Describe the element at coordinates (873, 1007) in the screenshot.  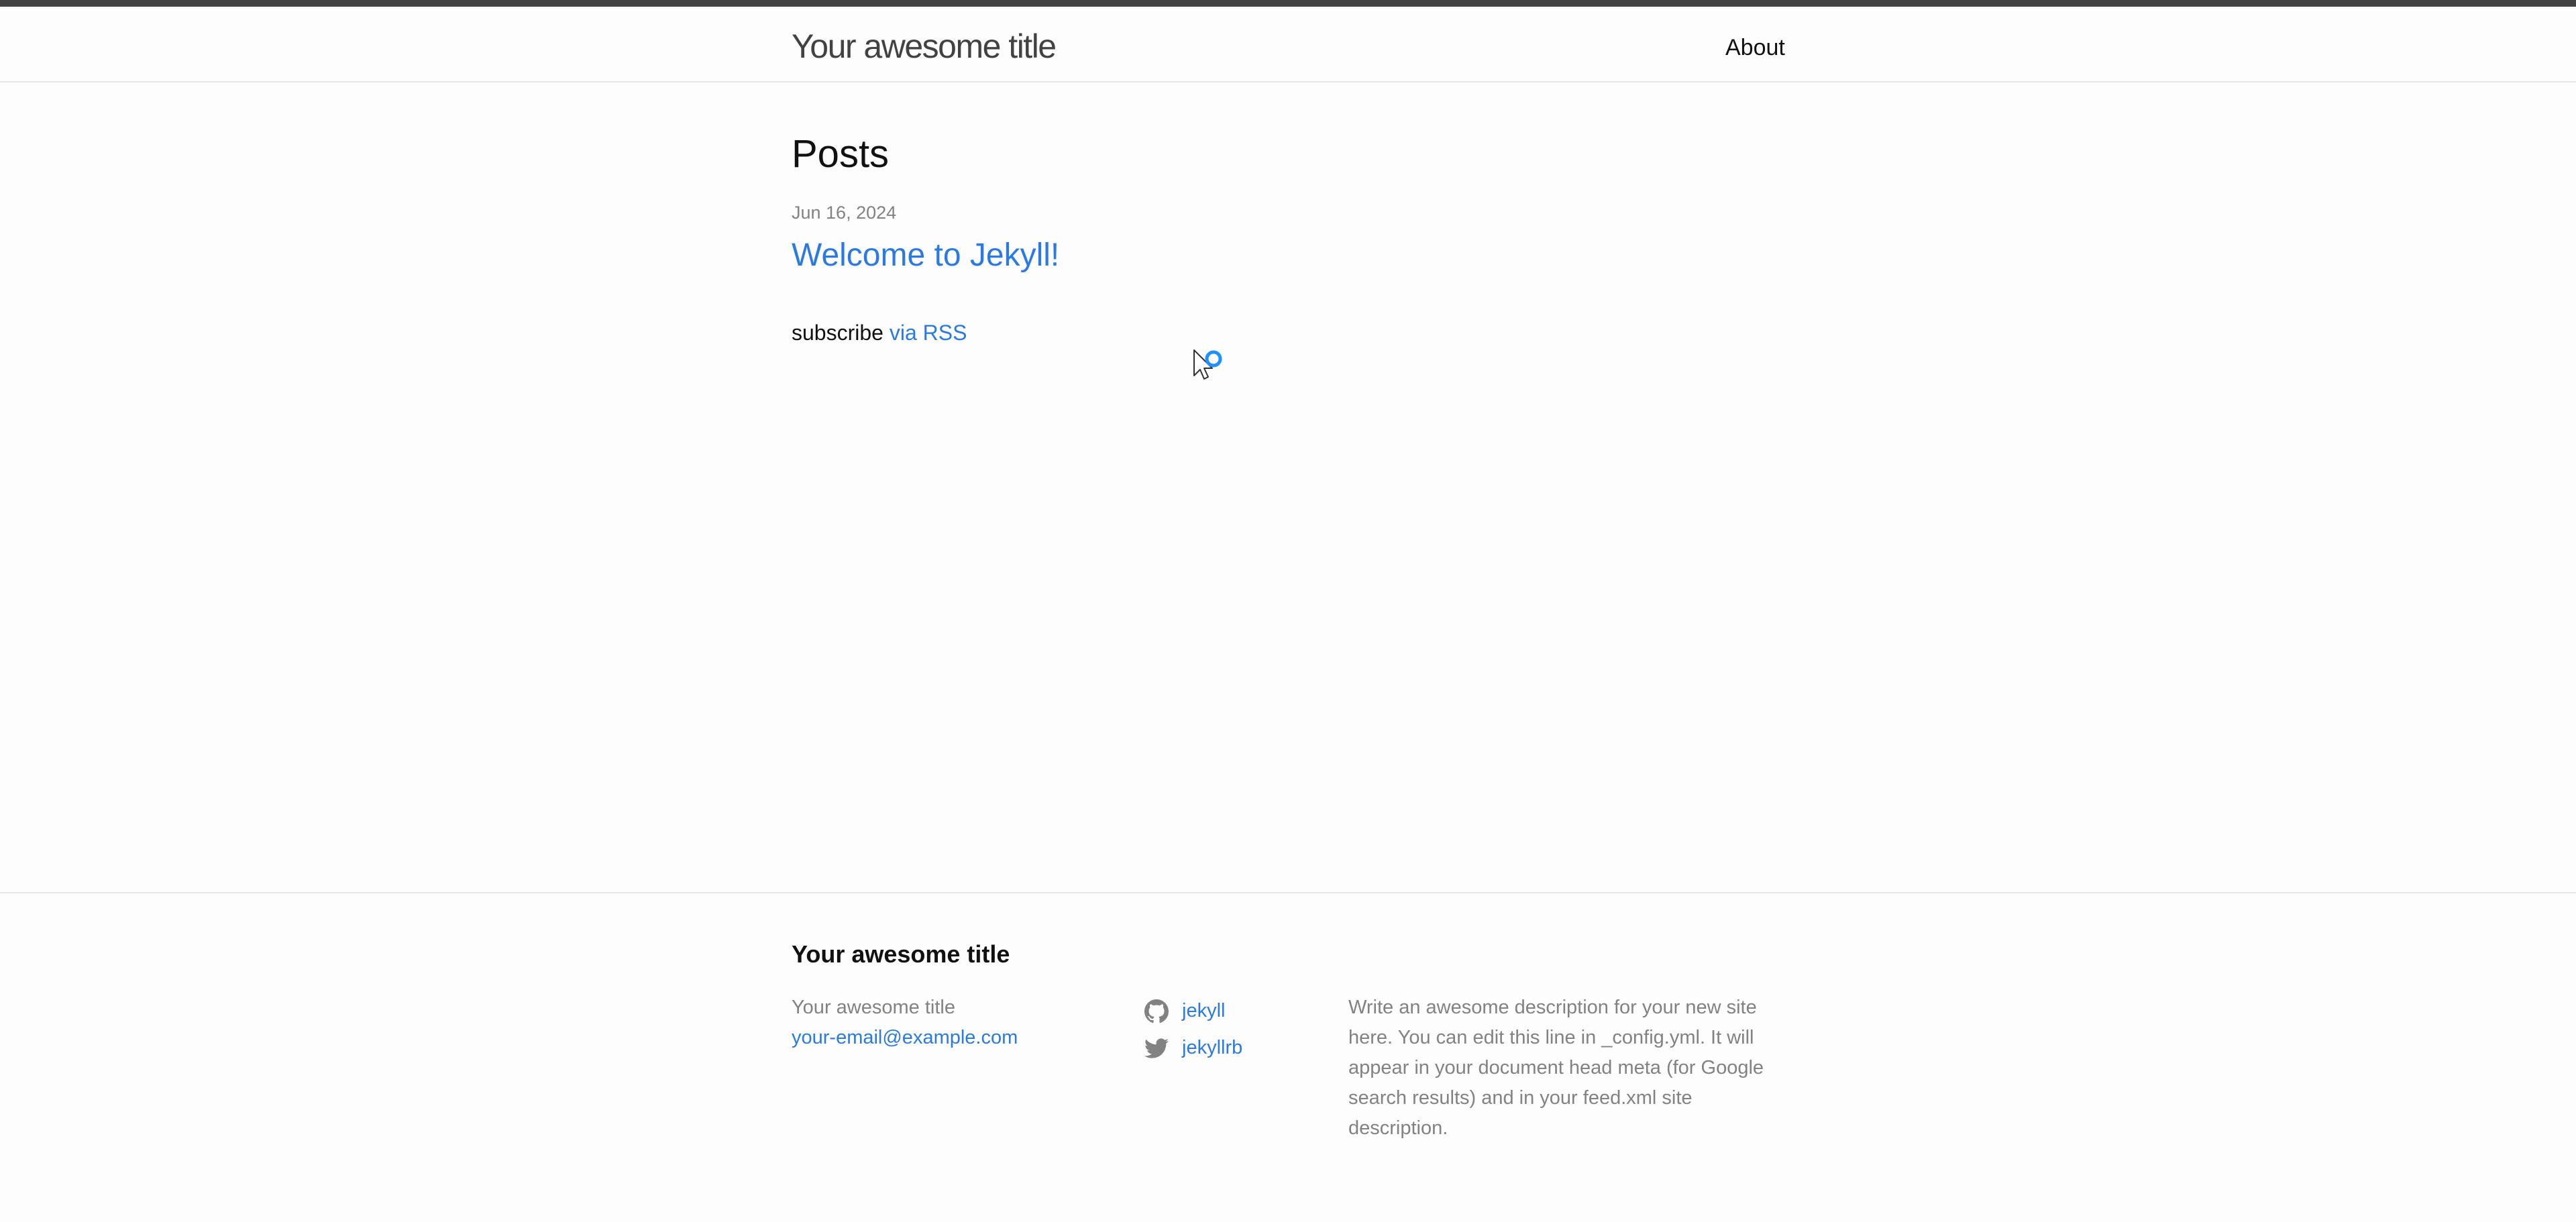
I see `footer-contact-name: Your awesome title` at that location.